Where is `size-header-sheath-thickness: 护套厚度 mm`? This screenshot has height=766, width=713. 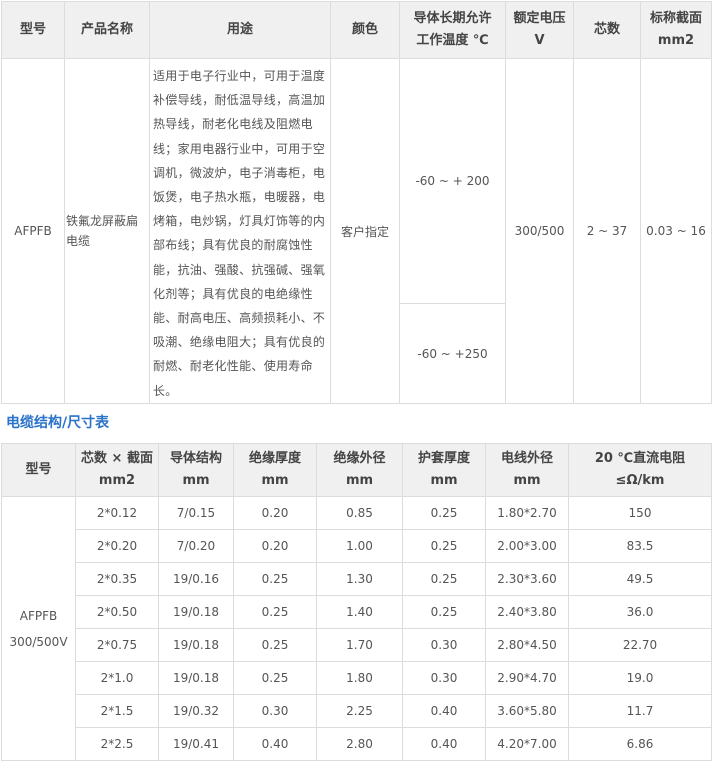
size-header-sheath-thickness: 护套厚度 mm is located at coordinates (444, 470).